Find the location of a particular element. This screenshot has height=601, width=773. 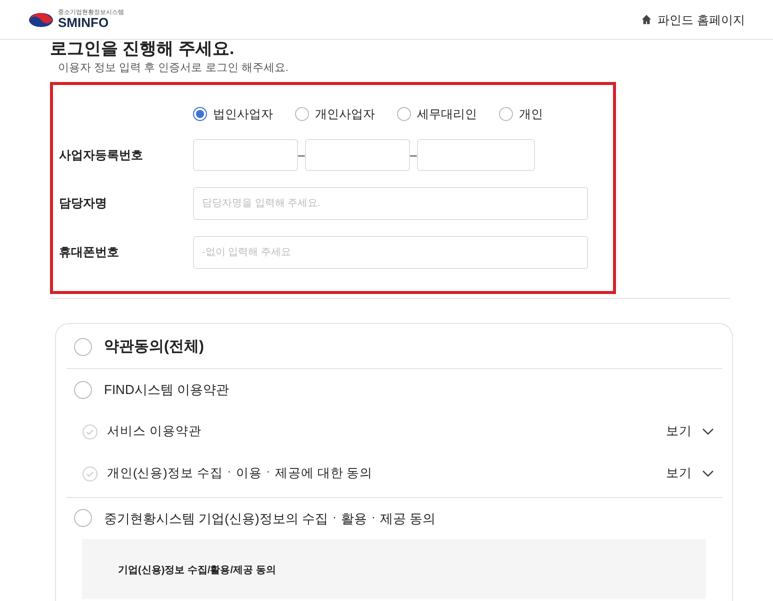

terms-item-label: 개인(신용)정보 수집ㆍ이용ㆍ제공에 대한 동의 is located at coordinates (240, 473).